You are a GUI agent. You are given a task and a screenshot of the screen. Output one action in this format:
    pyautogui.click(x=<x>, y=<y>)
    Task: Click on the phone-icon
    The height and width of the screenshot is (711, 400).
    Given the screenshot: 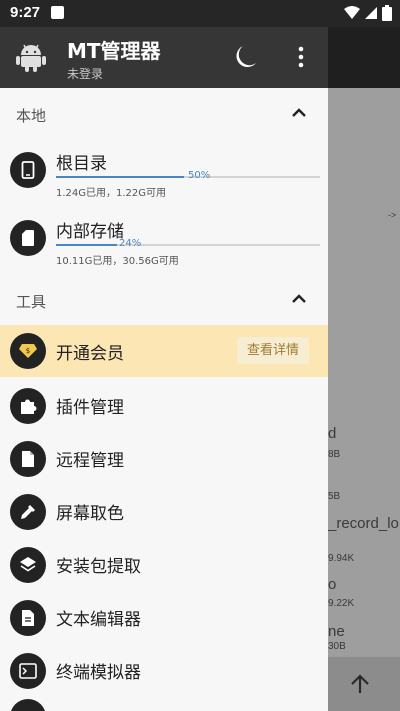 What is the action you would take?
    pyautogui.click(x=28, y=170)
    